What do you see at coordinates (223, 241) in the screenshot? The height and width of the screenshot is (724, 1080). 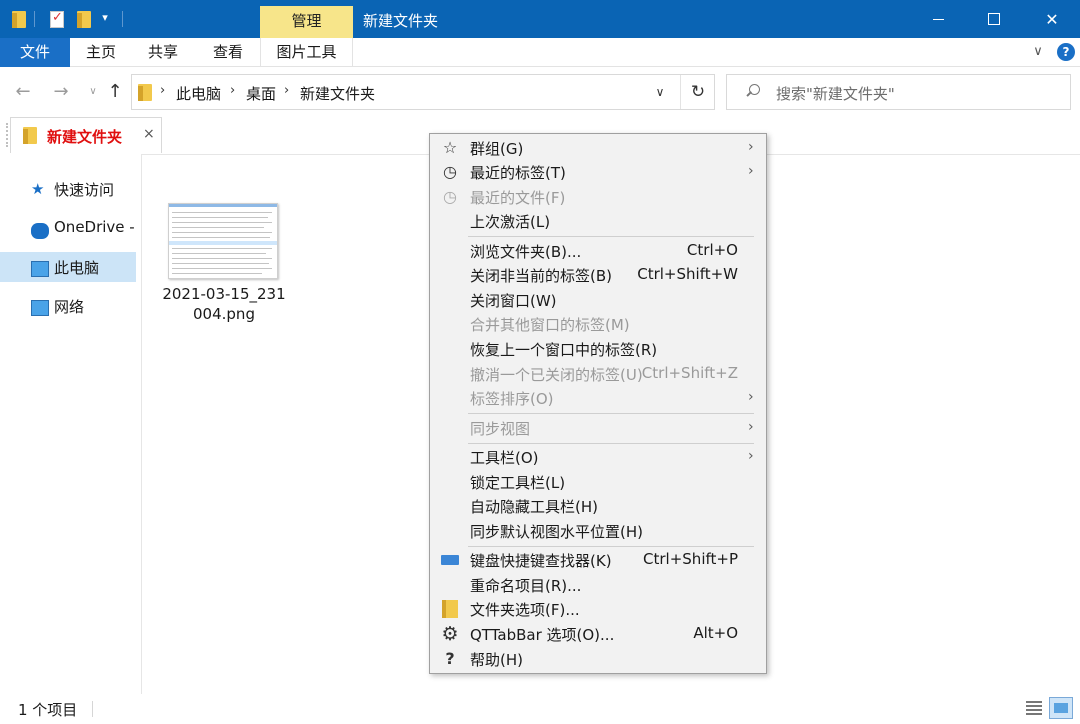 I see `image-thumbnail` at bounding box center [223, 241].